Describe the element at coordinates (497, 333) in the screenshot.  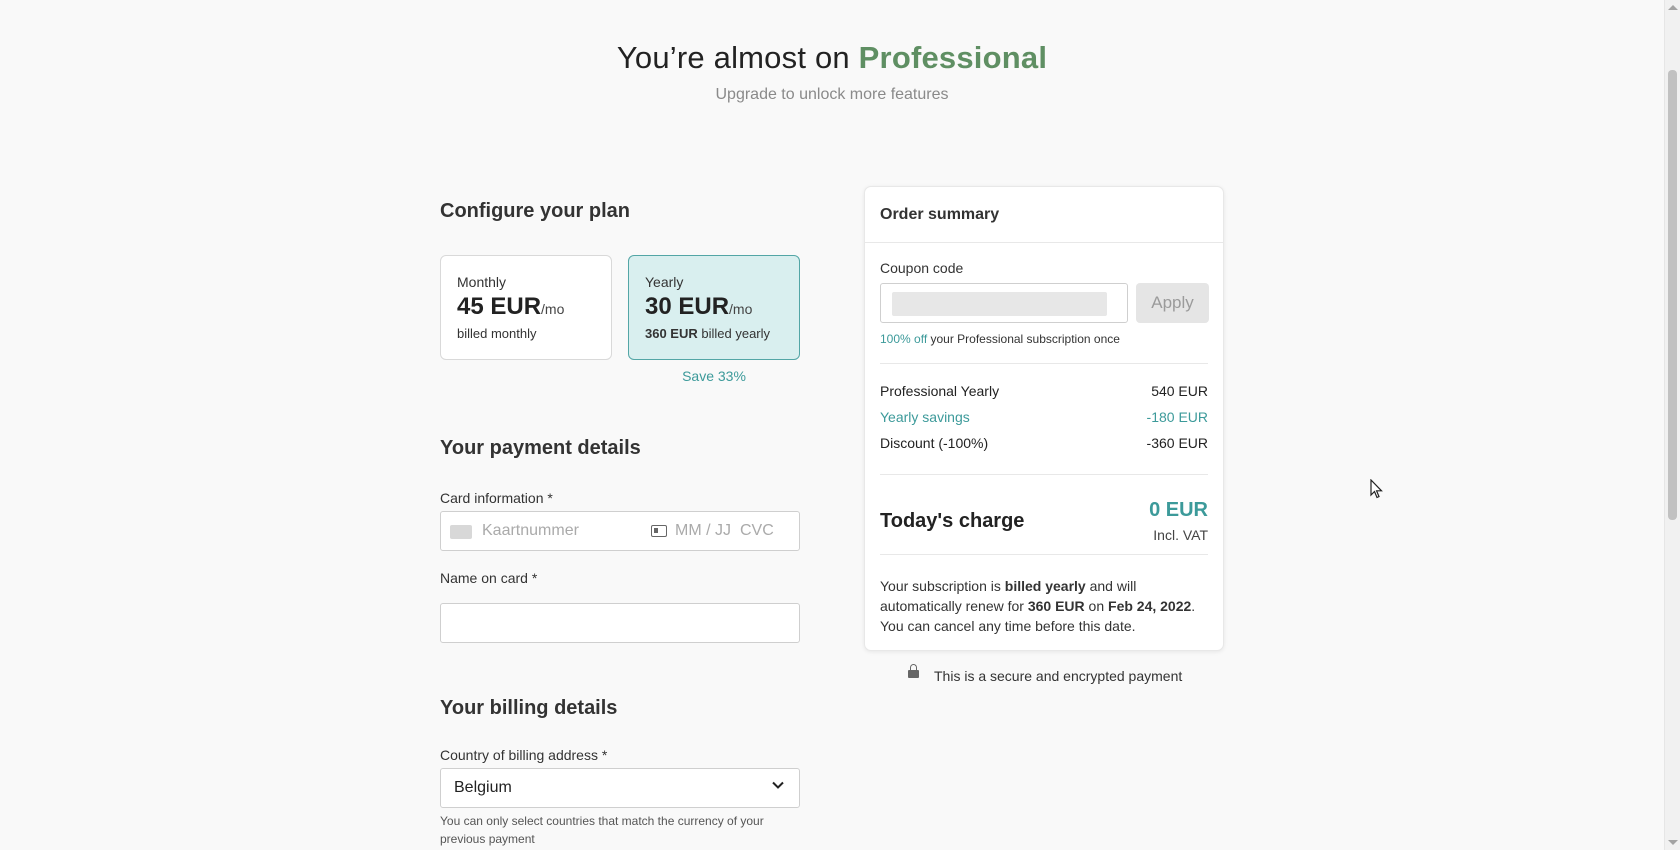
I see `plan-billing-note: billed monthly` at that location.